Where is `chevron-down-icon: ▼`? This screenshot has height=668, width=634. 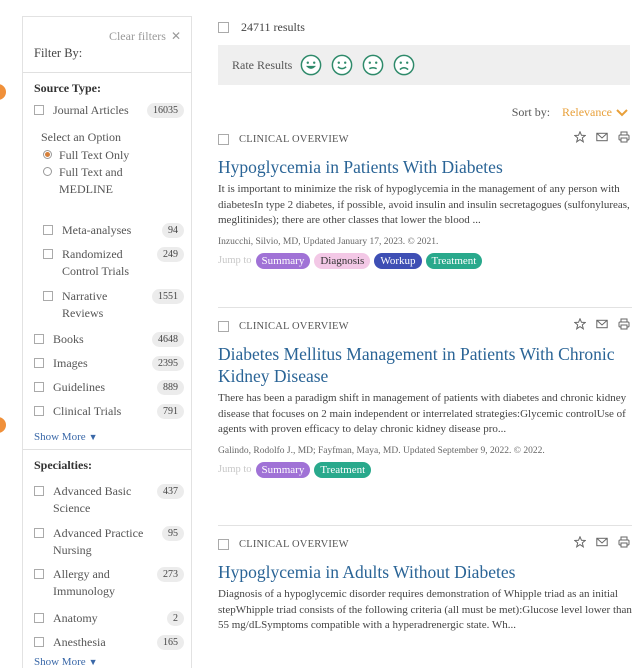
chevron-down-icon: ▼ is located at coordinates (93, 437).